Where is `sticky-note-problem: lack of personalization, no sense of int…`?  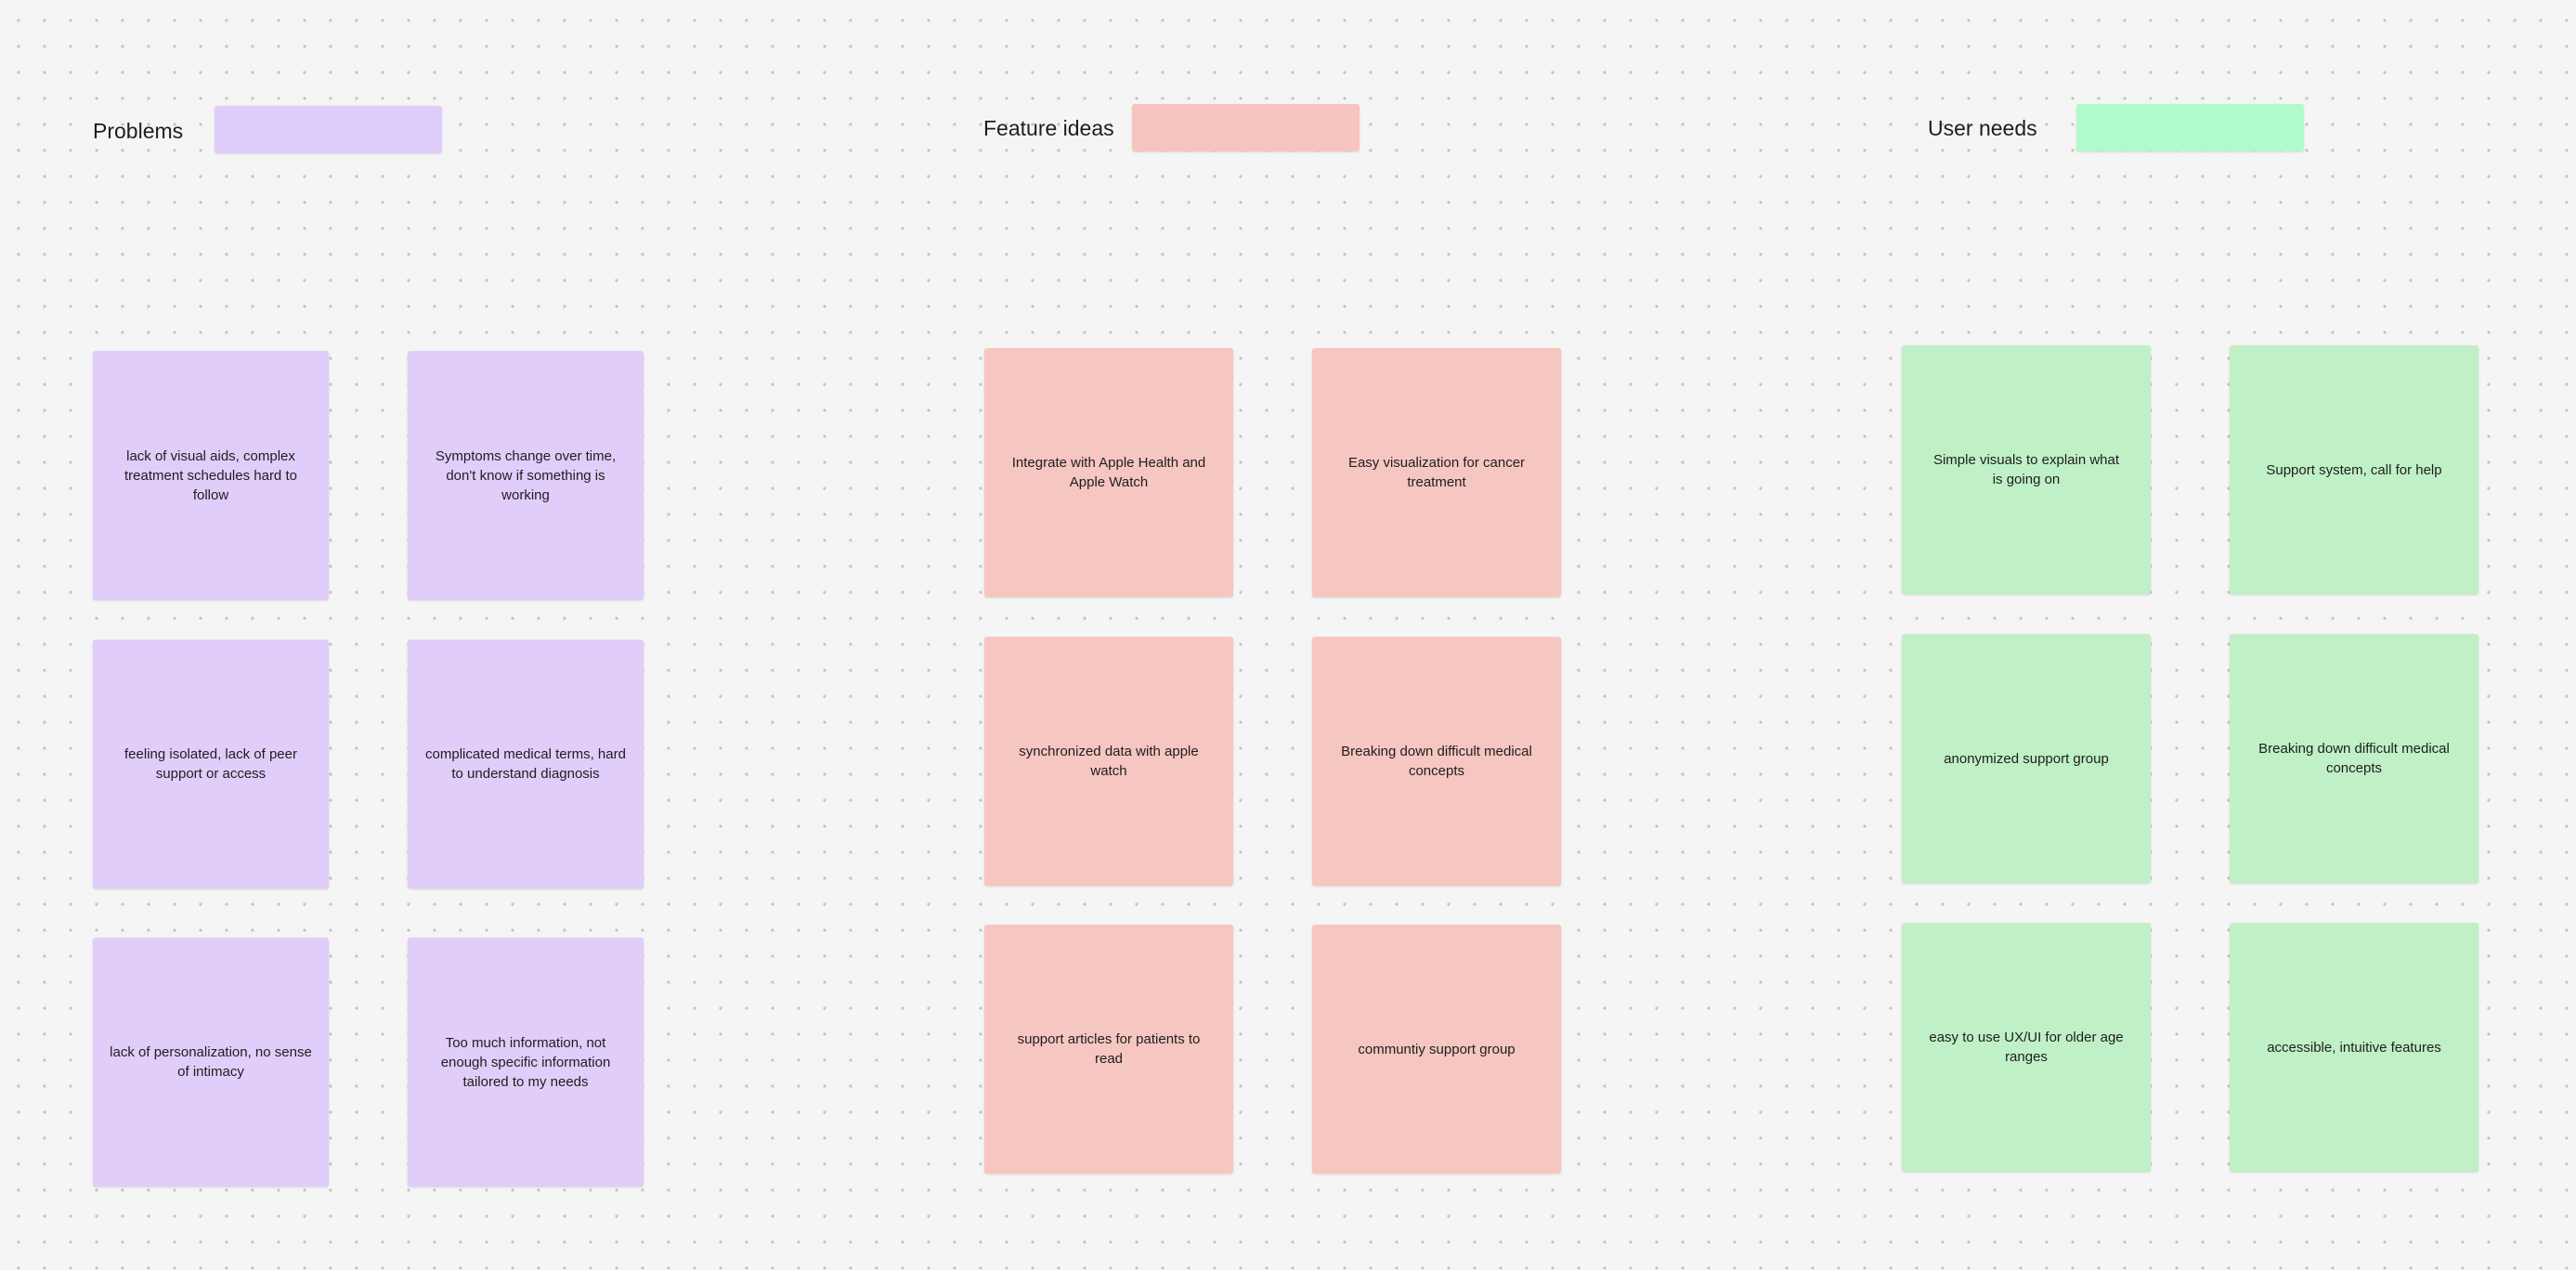
sticky-note-problem: lack of personalization, no sense of int… is located at coordinates (211, 1062).